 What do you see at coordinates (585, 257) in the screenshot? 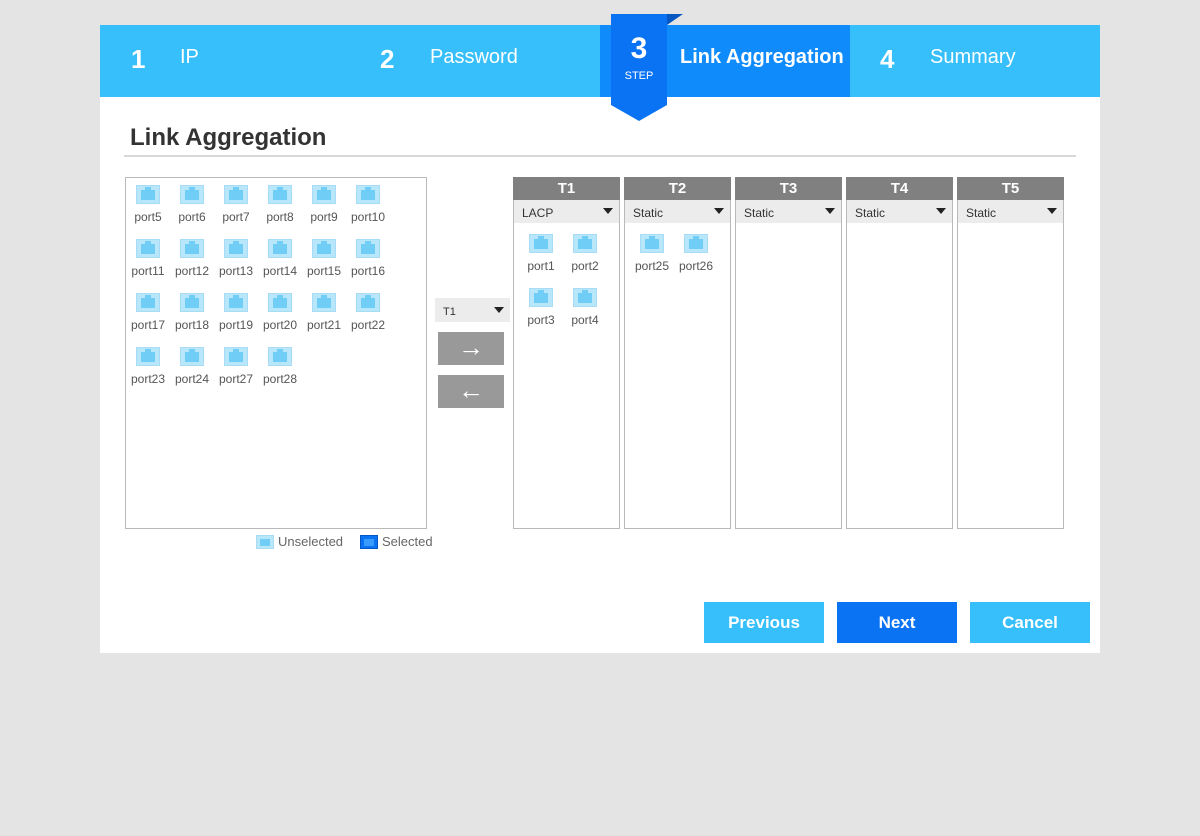
I see `port-port2: port2` at bounding box center [585, 257].